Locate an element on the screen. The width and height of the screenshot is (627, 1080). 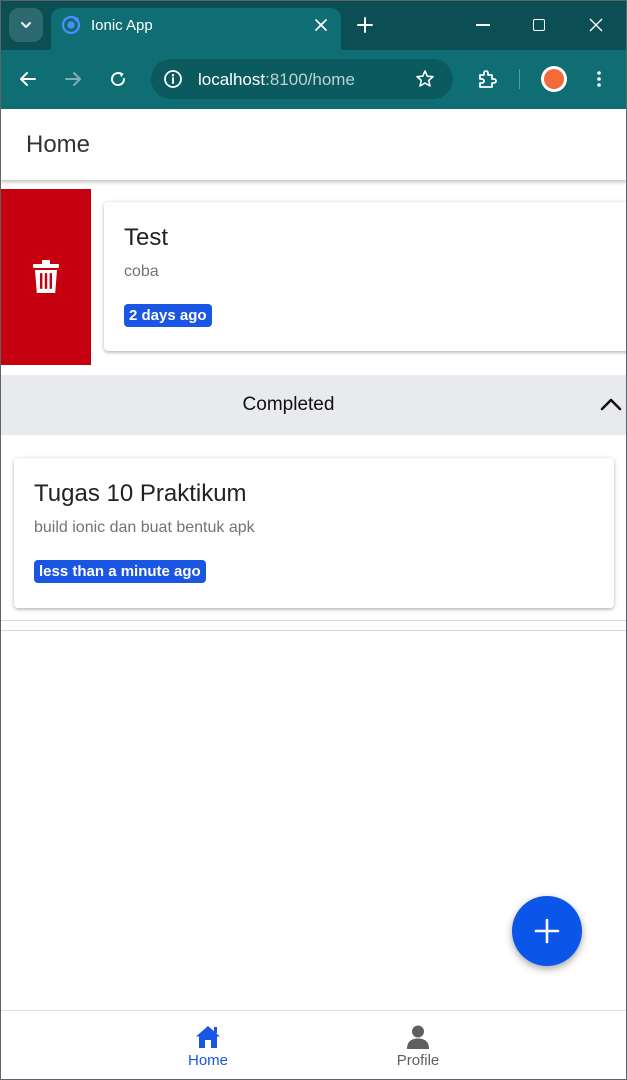
tab-search-button is located at coordinates (26, 25).